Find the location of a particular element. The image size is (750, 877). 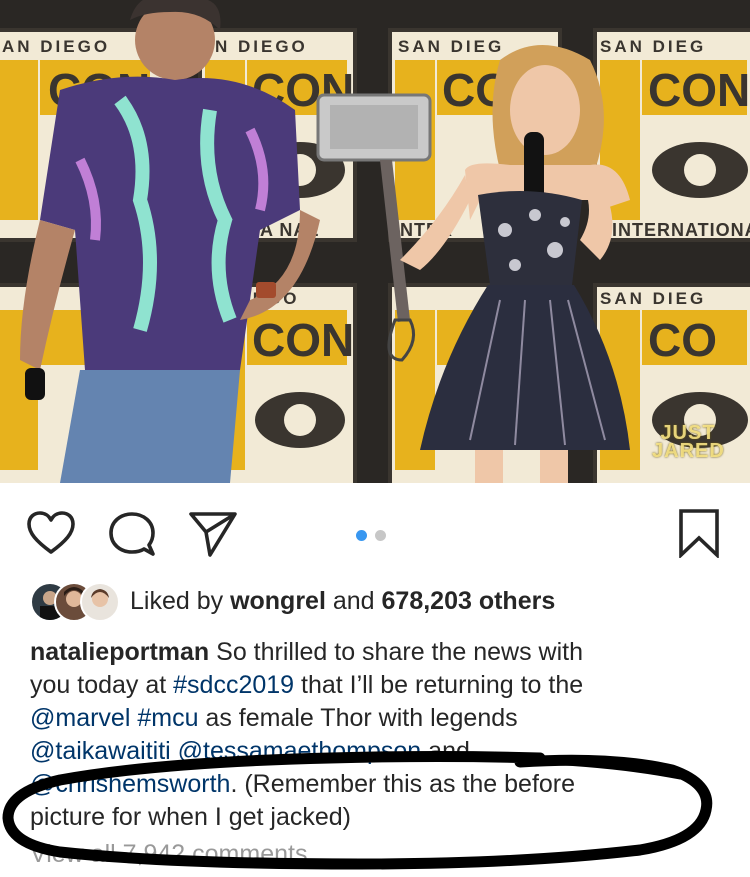

caption-text: and is located at coordinates (445, 751).